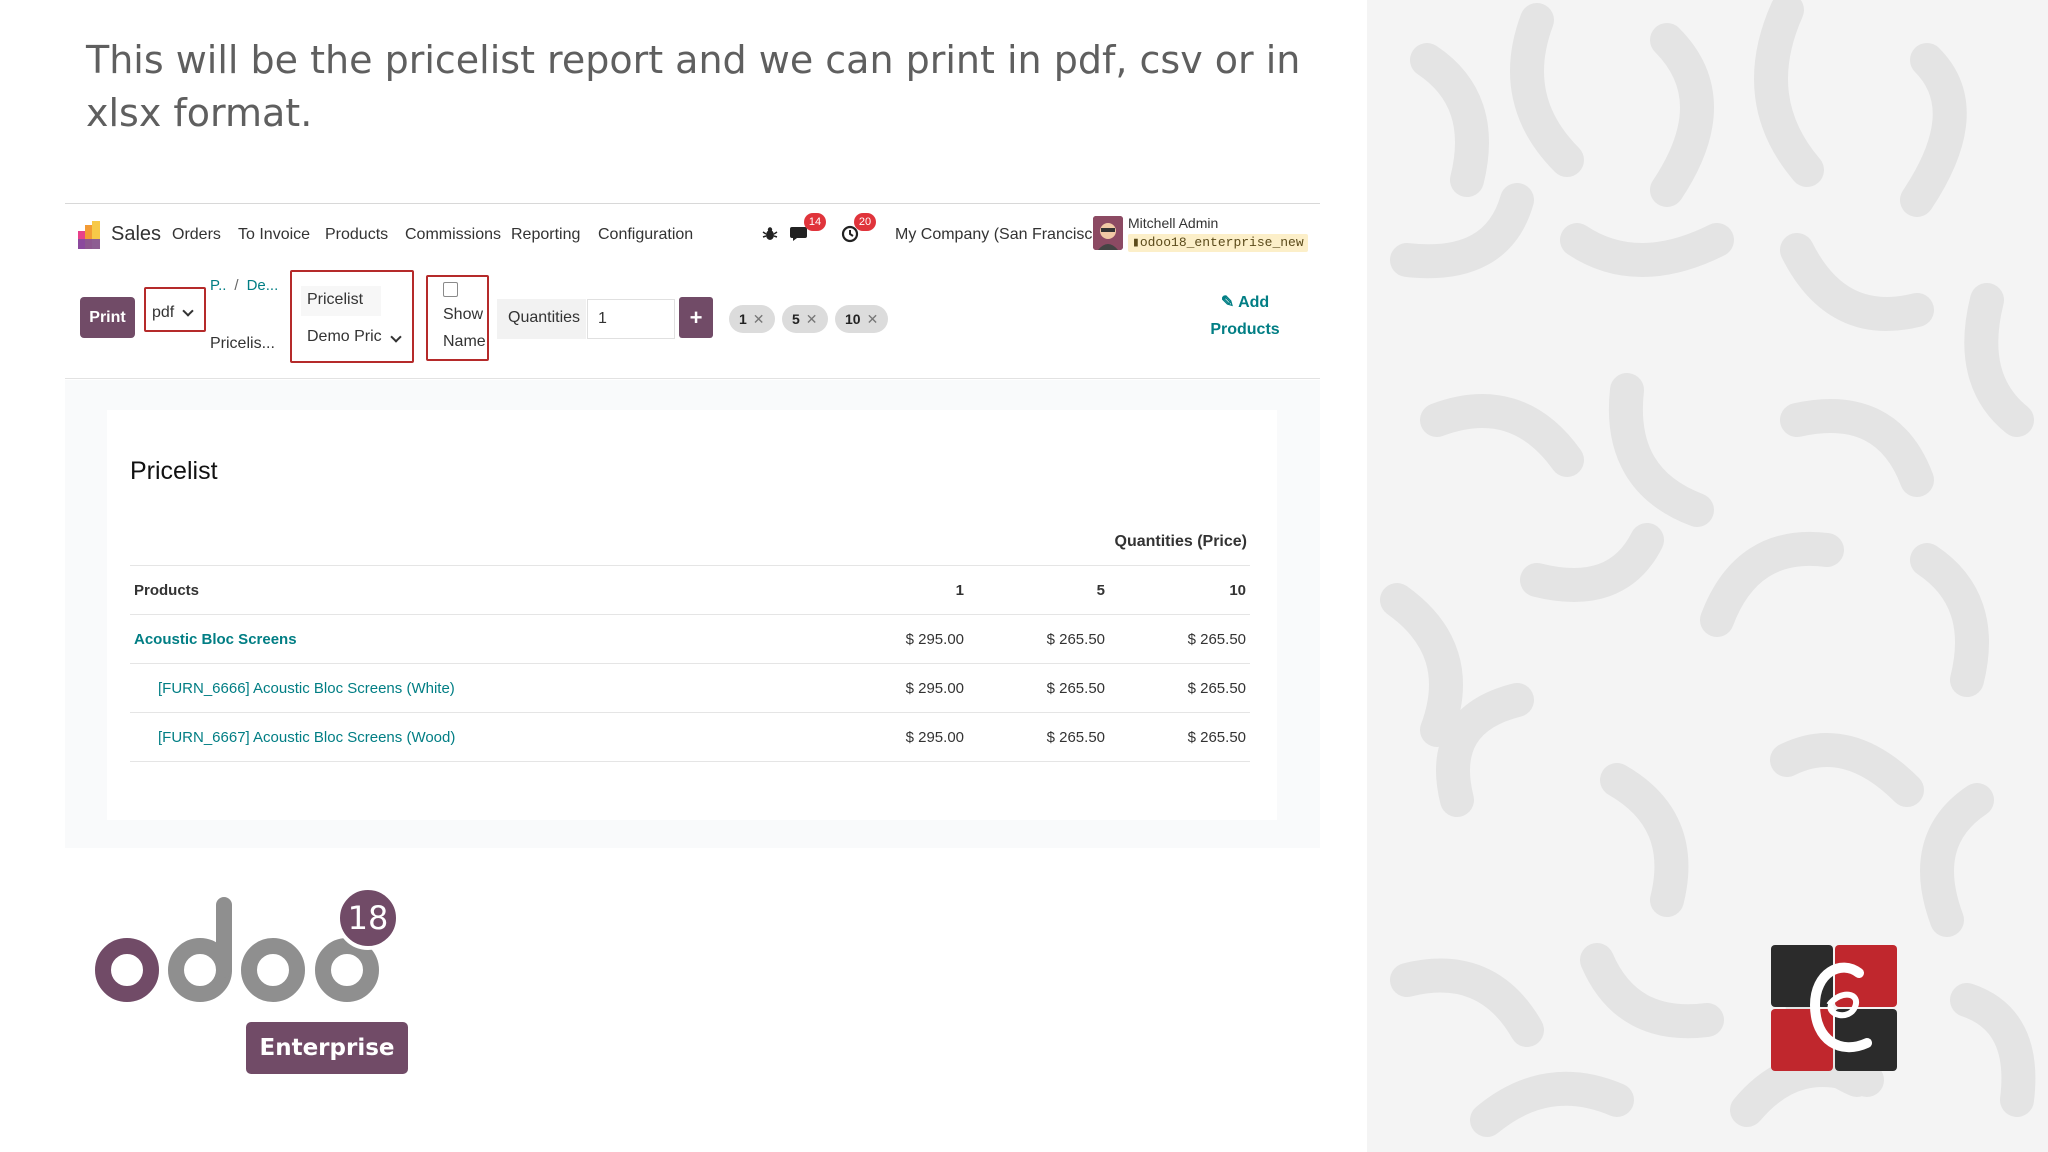  I want to click on format-select: pdf, so click(175, 313).